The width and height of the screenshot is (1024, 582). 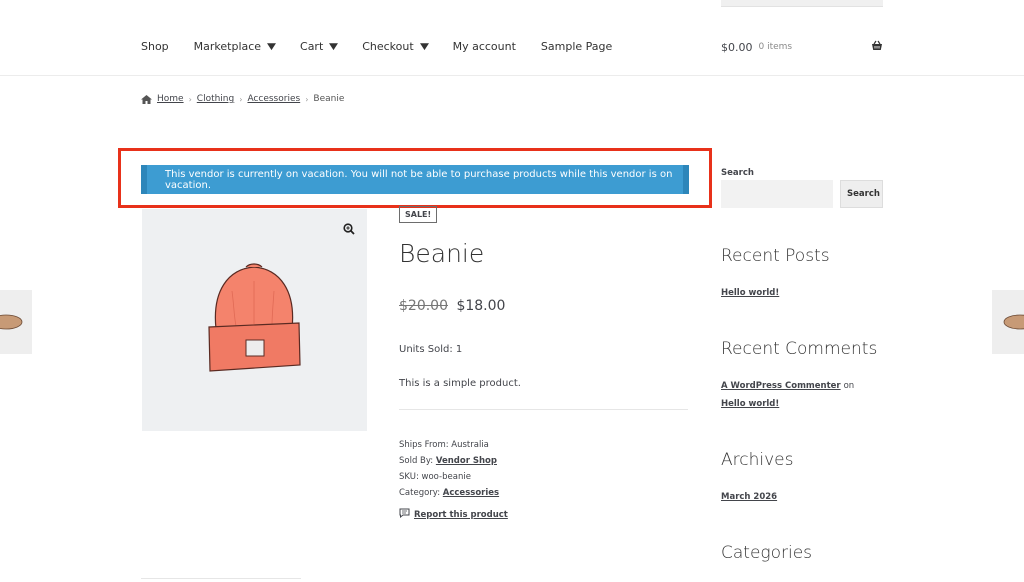 I want to click on search-button: Search, so click(x=861, y=194).